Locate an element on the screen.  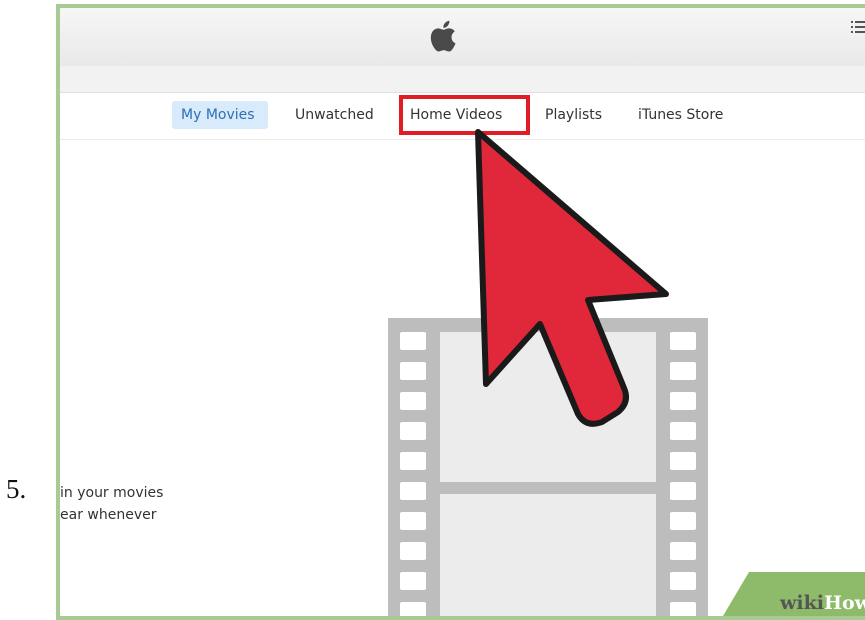
tab-unwatched: Unwatched is located at coordinates (336, 115).